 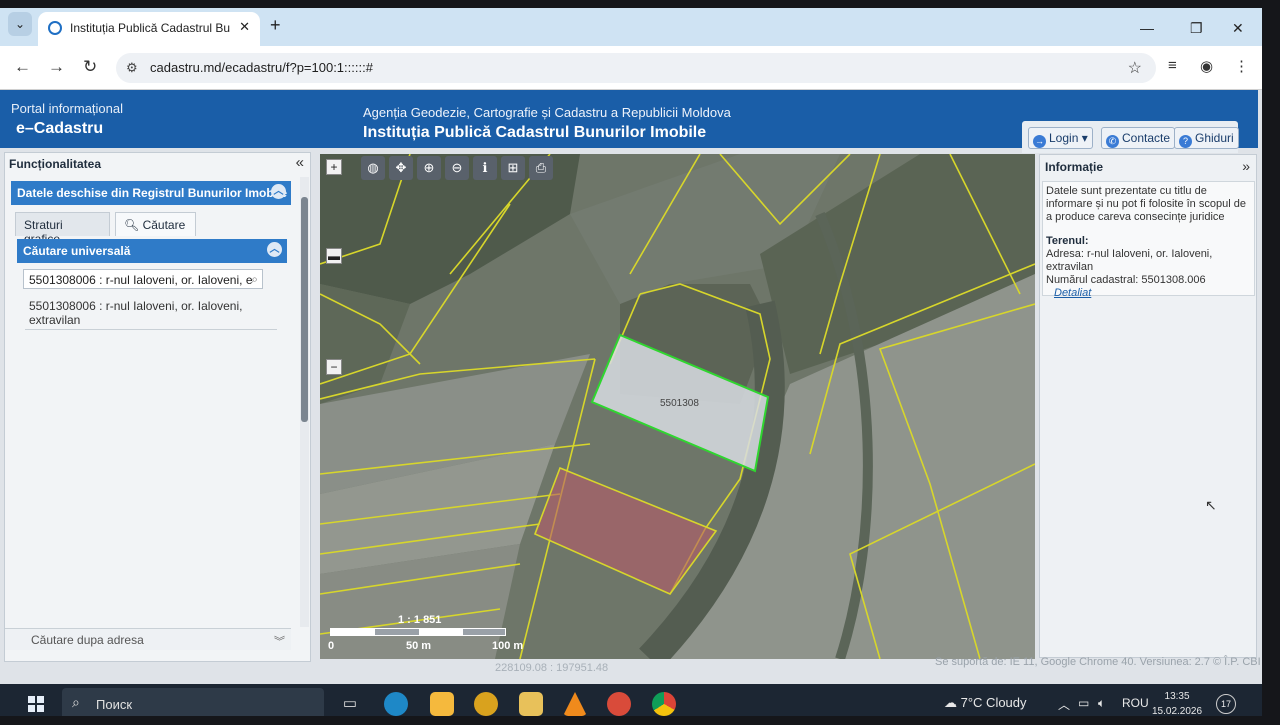 What do you see at coordinates (114, 704) in the screenshot?
I see `taskbar-search-placeholder: Поиск` at bounding box center [114, 704].